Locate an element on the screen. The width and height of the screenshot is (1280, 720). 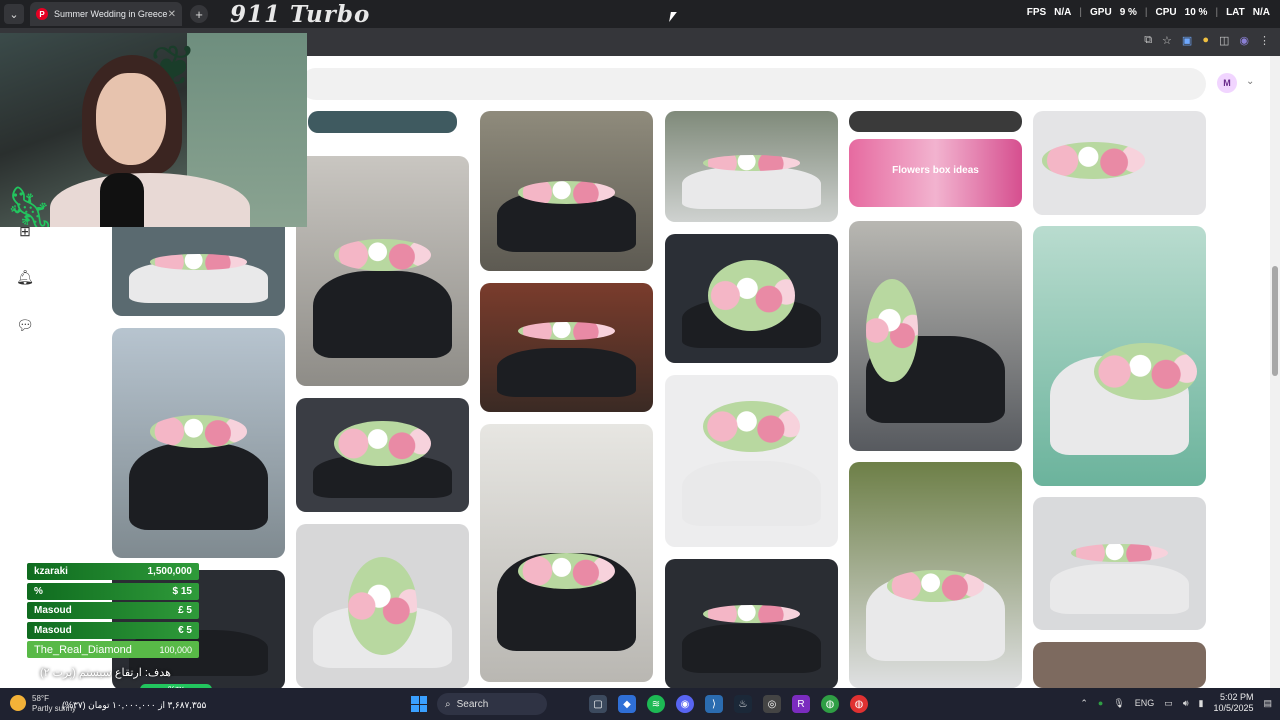
close-icon: ✕ is located at coordinates (172, 14).